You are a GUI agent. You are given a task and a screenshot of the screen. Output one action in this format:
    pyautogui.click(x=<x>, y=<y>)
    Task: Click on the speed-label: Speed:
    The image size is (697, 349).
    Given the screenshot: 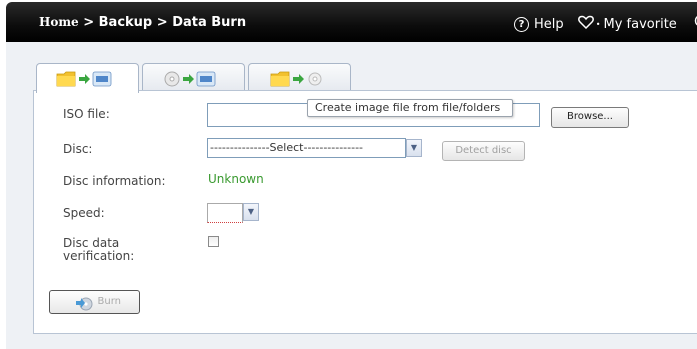 What is the action you would take?
    pyautogui.click(x=84, y=213)
    